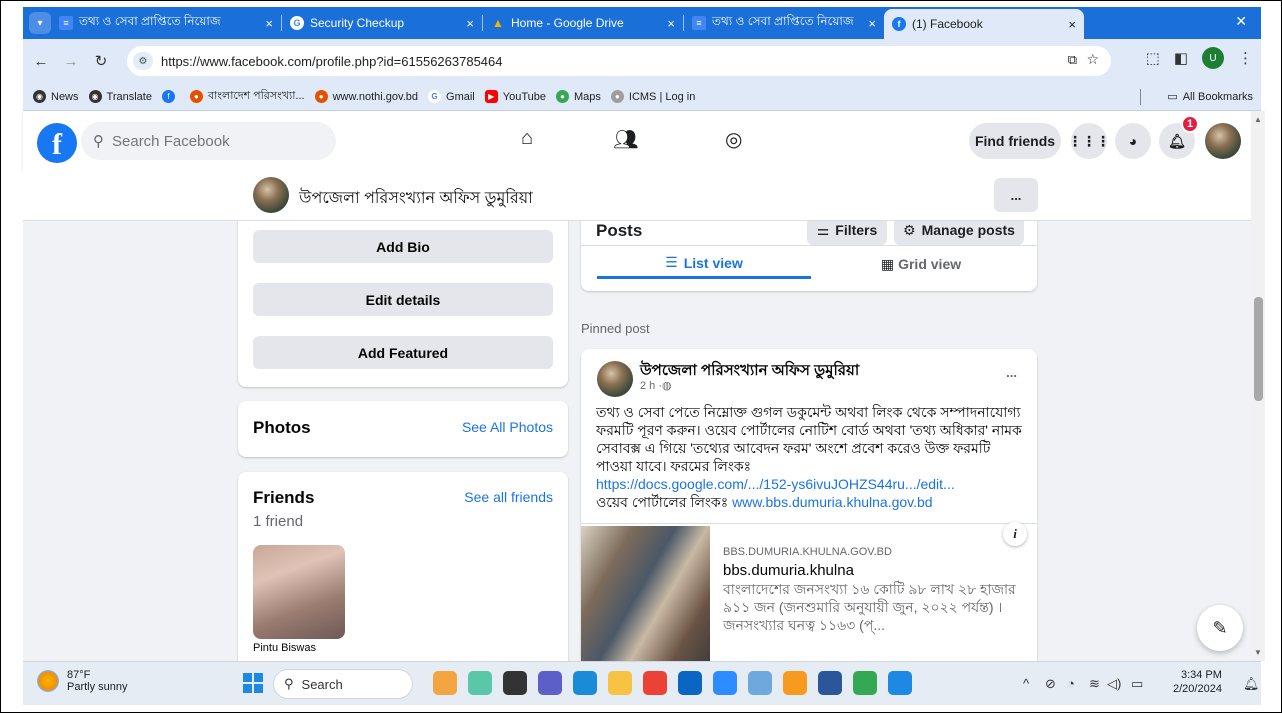  I want to click on mail-icon, so click(690, 683).